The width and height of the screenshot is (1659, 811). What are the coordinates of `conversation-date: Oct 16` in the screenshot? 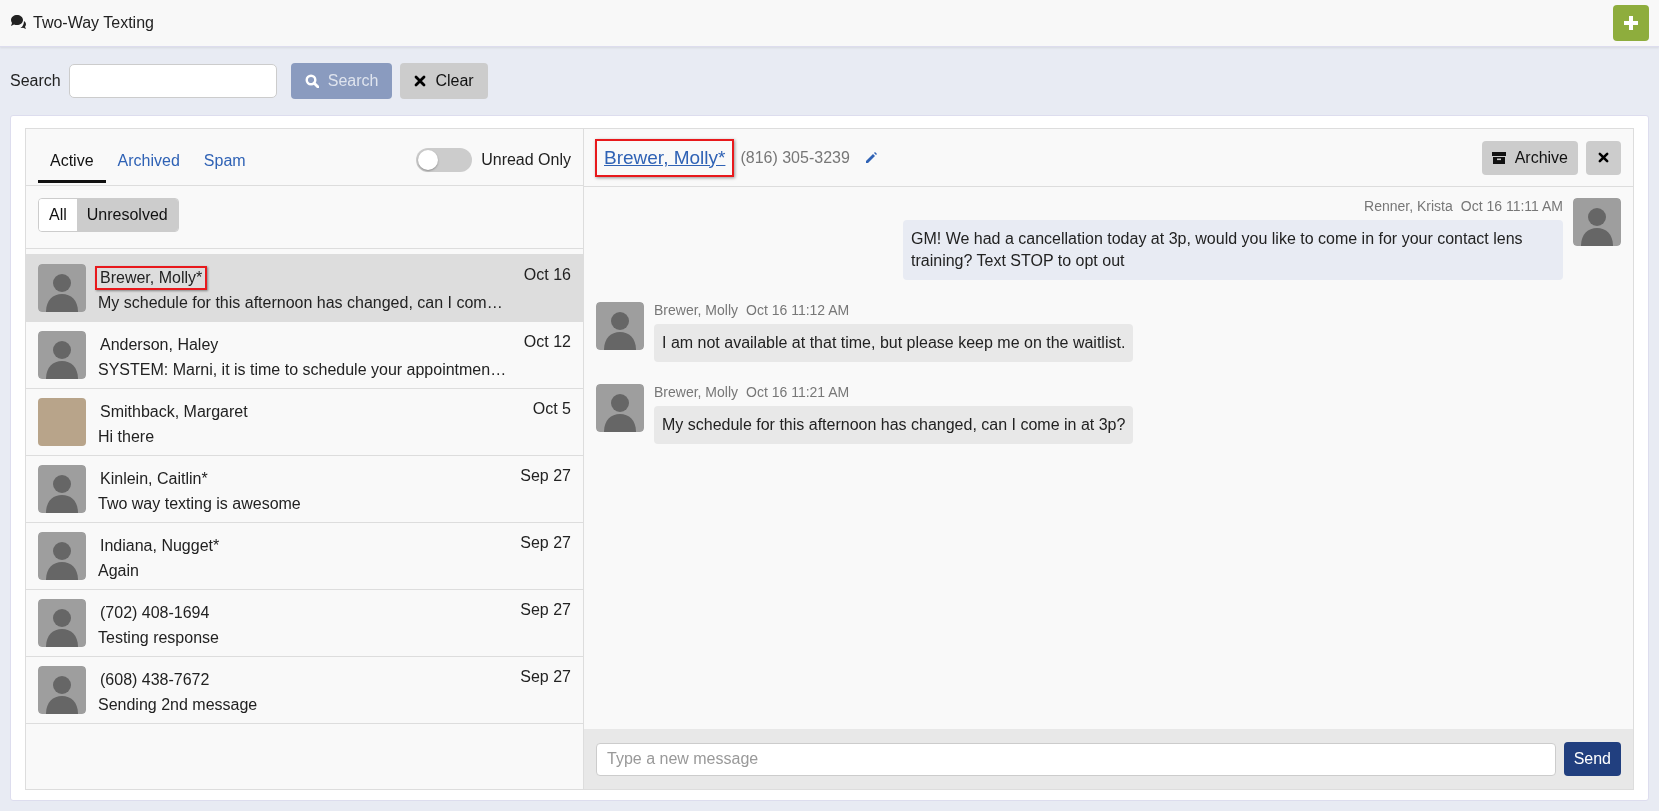 It's located at (547, 275).